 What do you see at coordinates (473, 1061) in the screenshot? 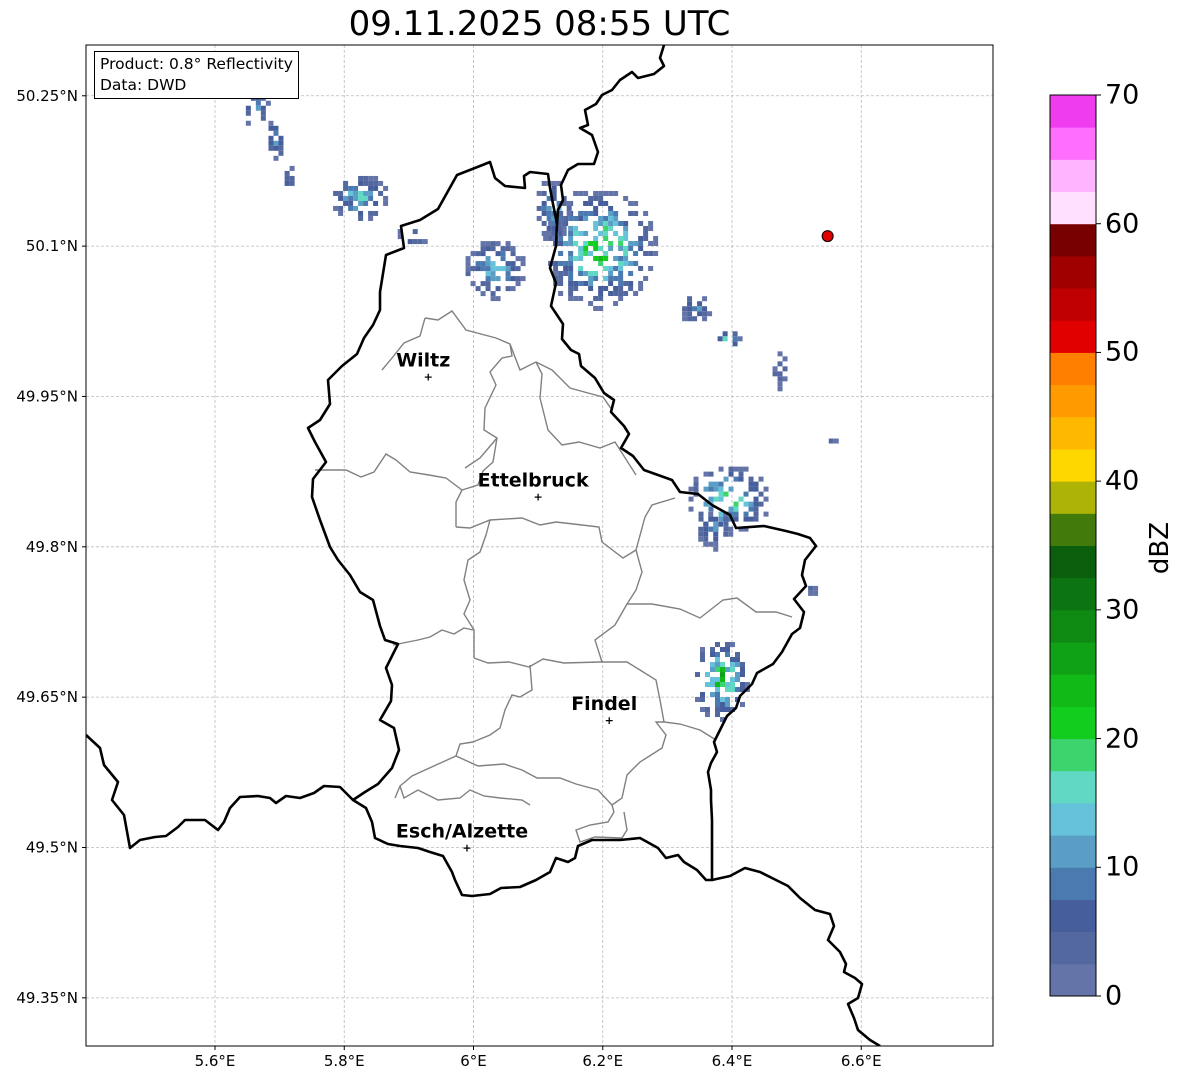
I see `x-tick-label: 6°E` at bounding box center [473, 1061].